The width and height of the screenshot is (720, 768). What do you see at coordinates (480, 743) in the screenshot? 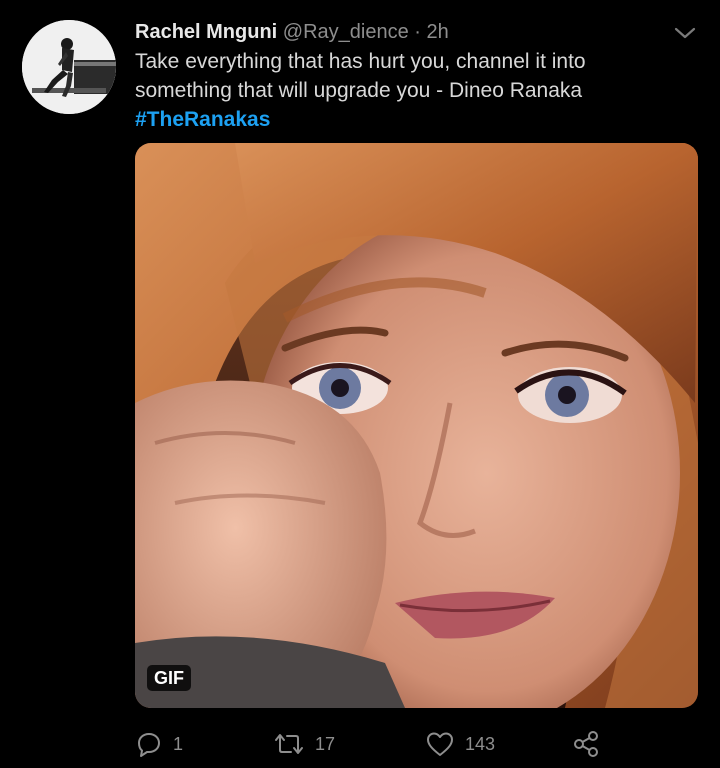
I see `like-count: 143` at bounding box center [480, 743].